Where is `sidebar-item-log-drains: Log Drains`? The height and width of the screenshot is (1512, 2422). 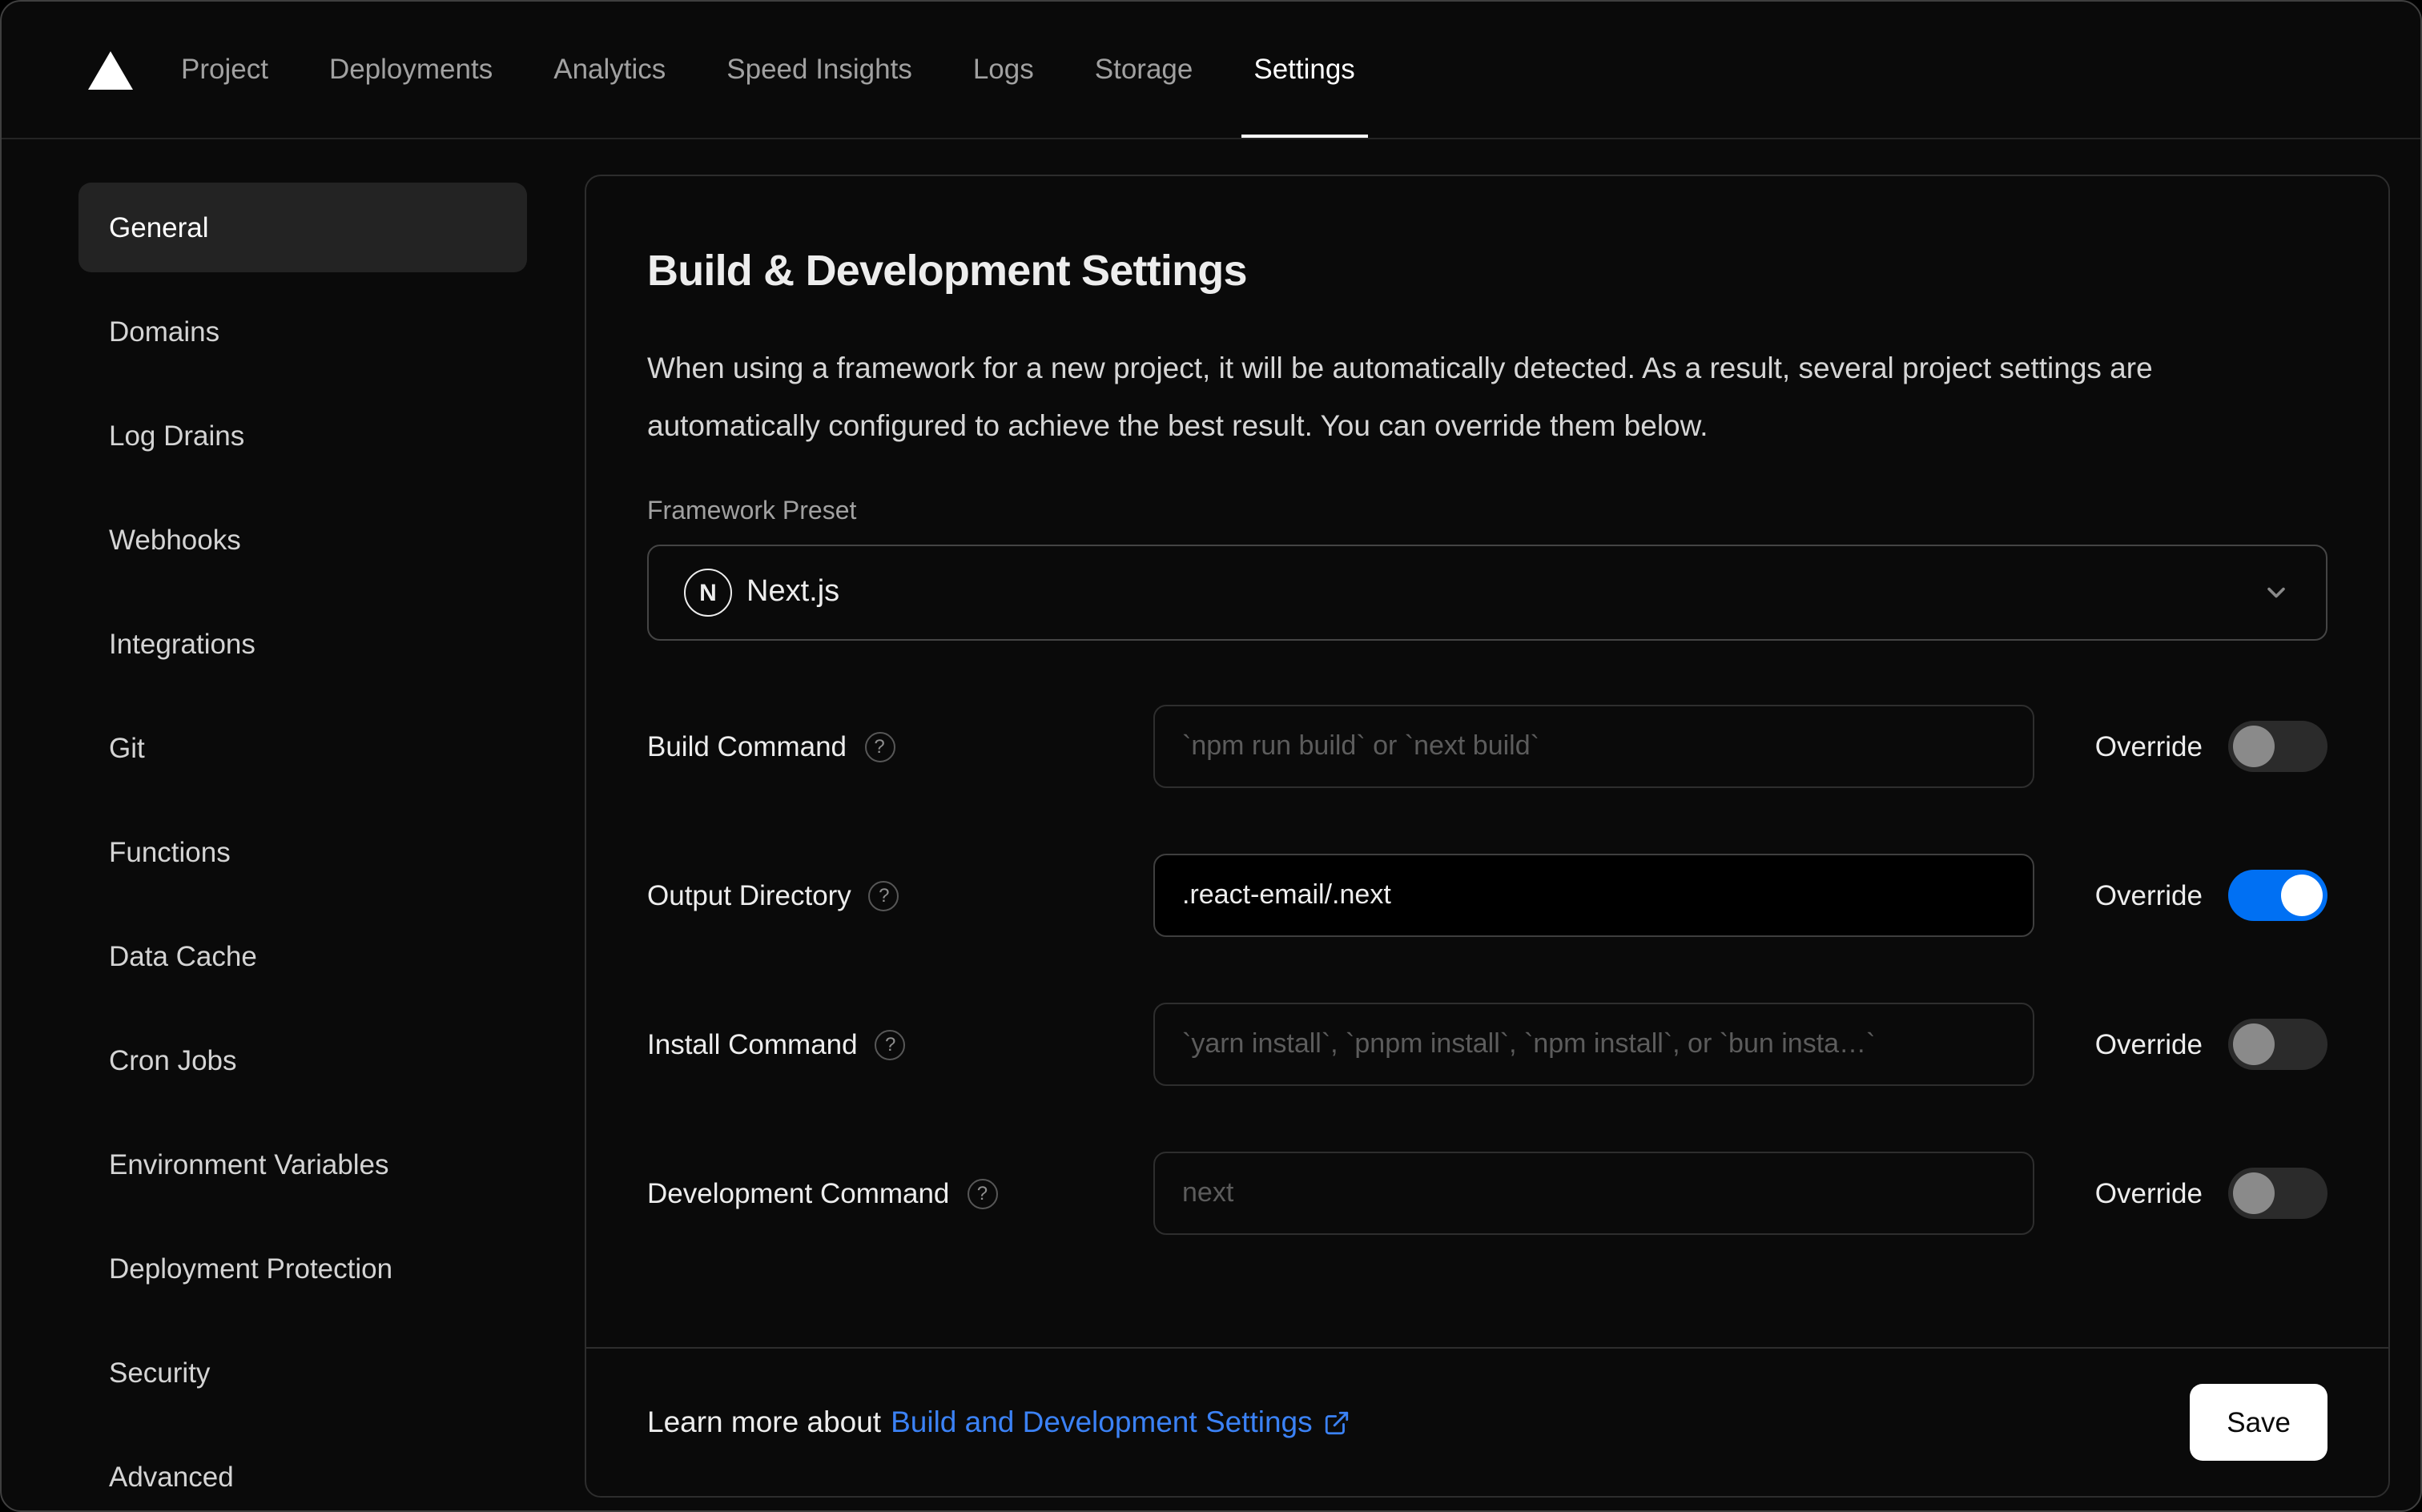 sidebar-item-log-drains: Log Drains is located at coordinates (302, 436).